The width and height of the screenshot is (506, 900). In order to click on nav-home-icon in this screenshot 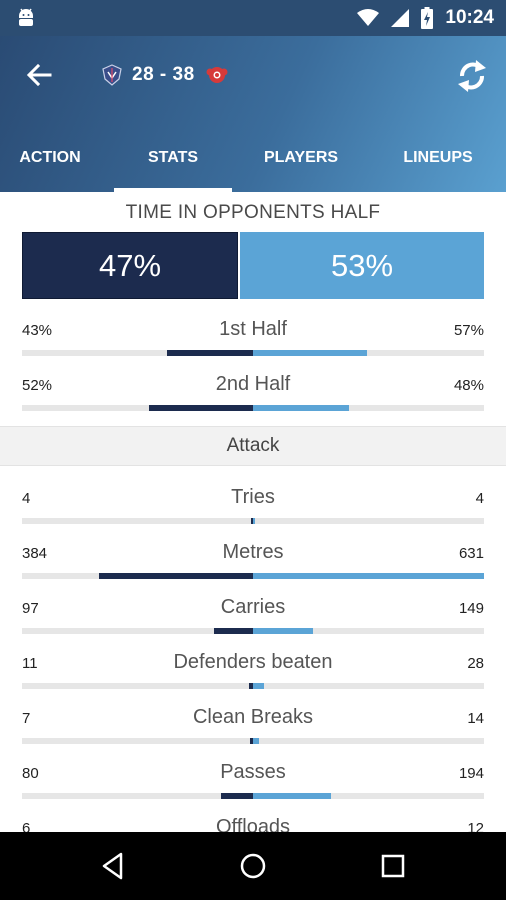, I will do `click(253, 866)`.